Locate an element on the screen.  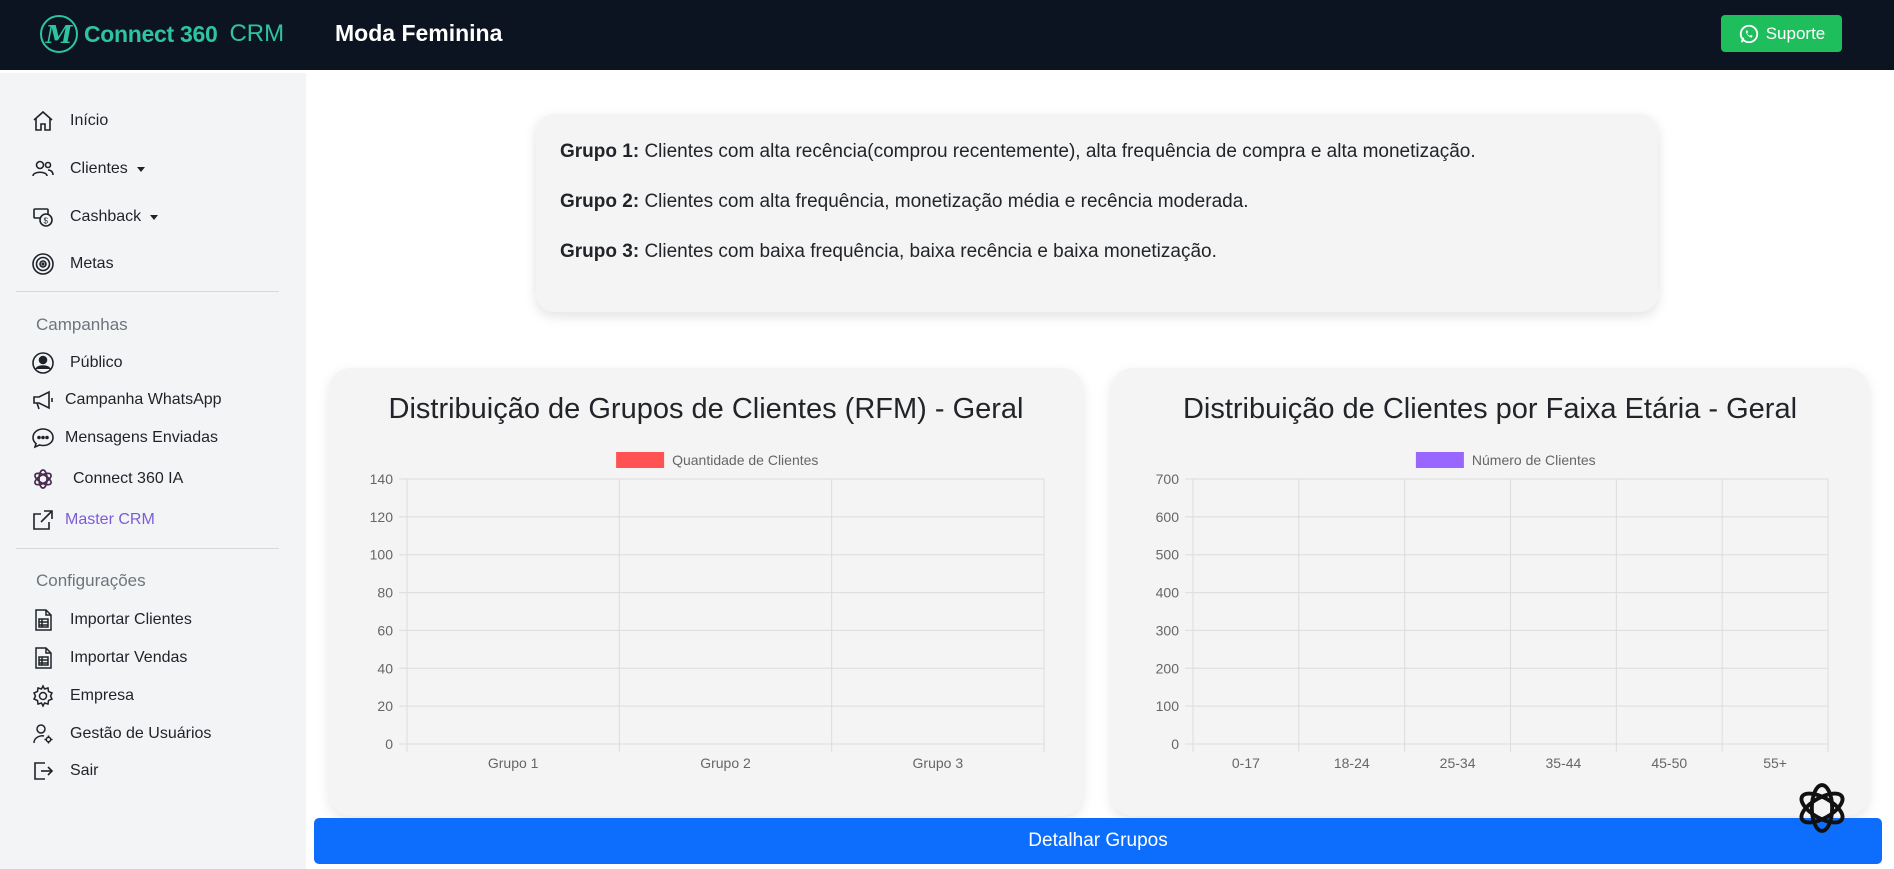
y-tick-label: 80 is located at coordinates (385, 593).